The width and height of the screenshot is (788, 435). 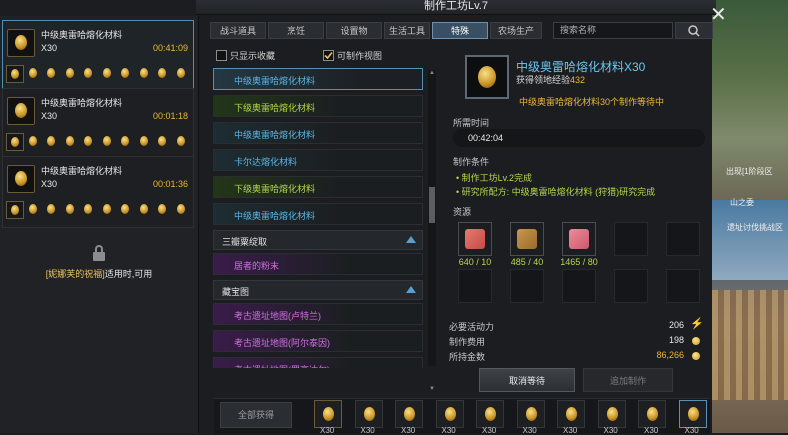 I want to click on tab-3: 生活工具, so click(x=407, y=30).